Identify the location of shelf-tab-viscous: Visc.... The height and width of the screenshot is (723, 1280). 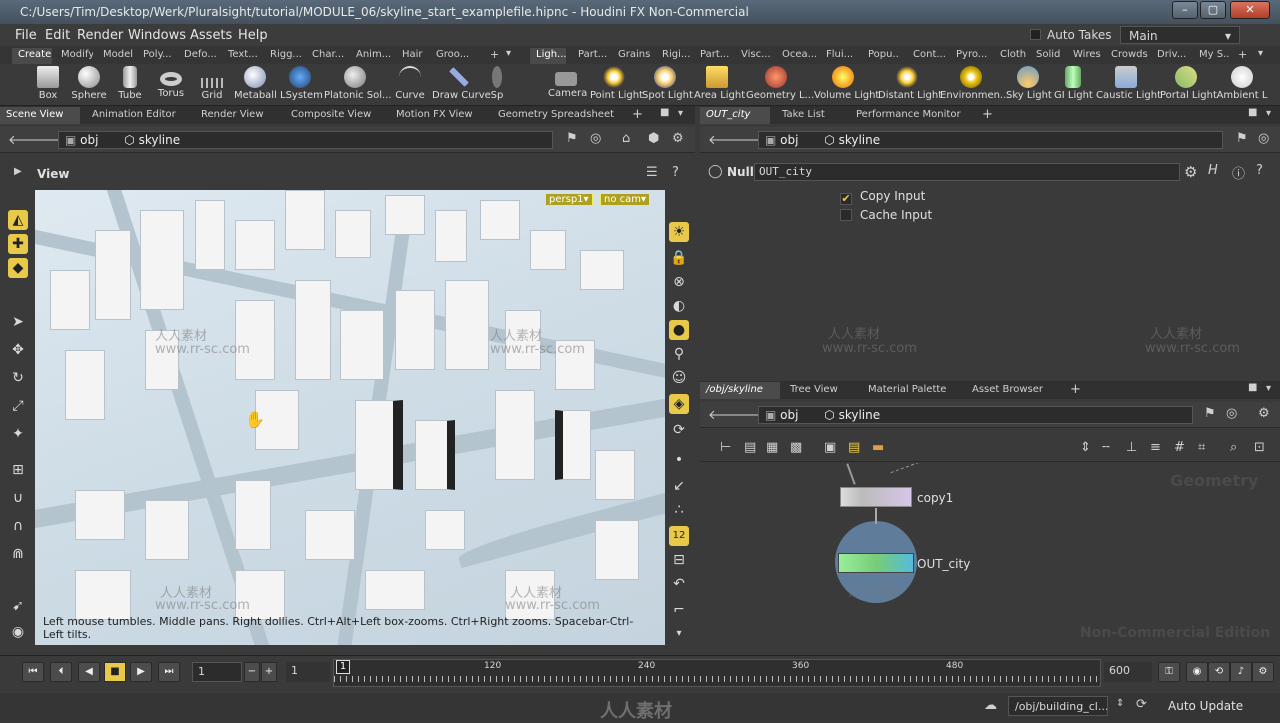
(754, 56).